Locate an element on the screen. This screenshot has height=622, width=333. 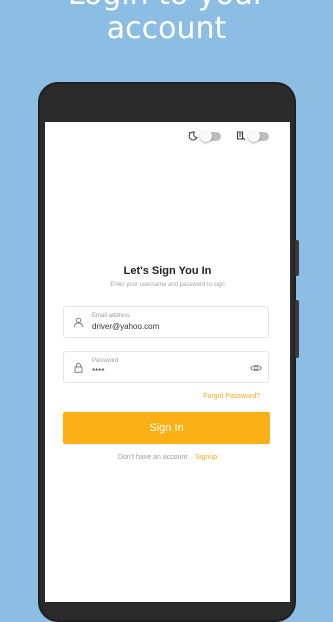
signup-prompt: Don't have an account Signup is located at coordinates (167, 457).